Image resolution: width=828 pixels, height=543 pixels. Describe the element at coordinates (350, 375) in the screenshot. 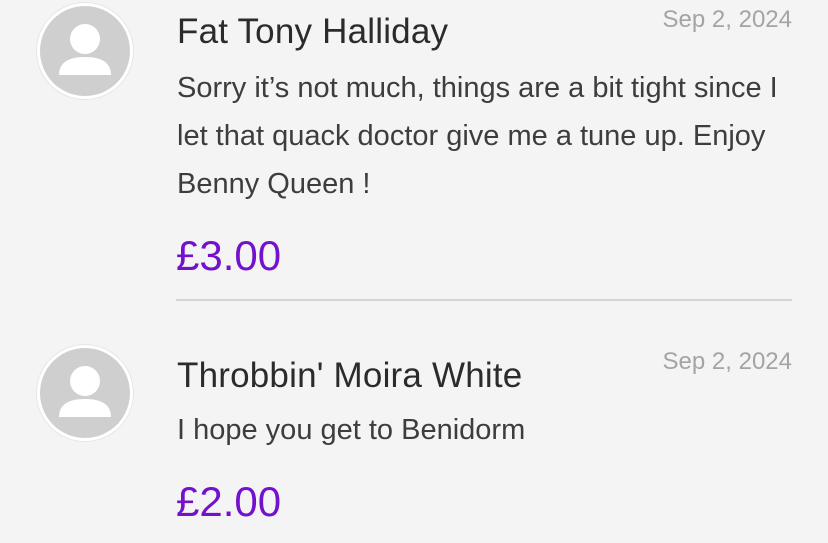

I see `donor-name: Throbbin' Moira White` at that location.